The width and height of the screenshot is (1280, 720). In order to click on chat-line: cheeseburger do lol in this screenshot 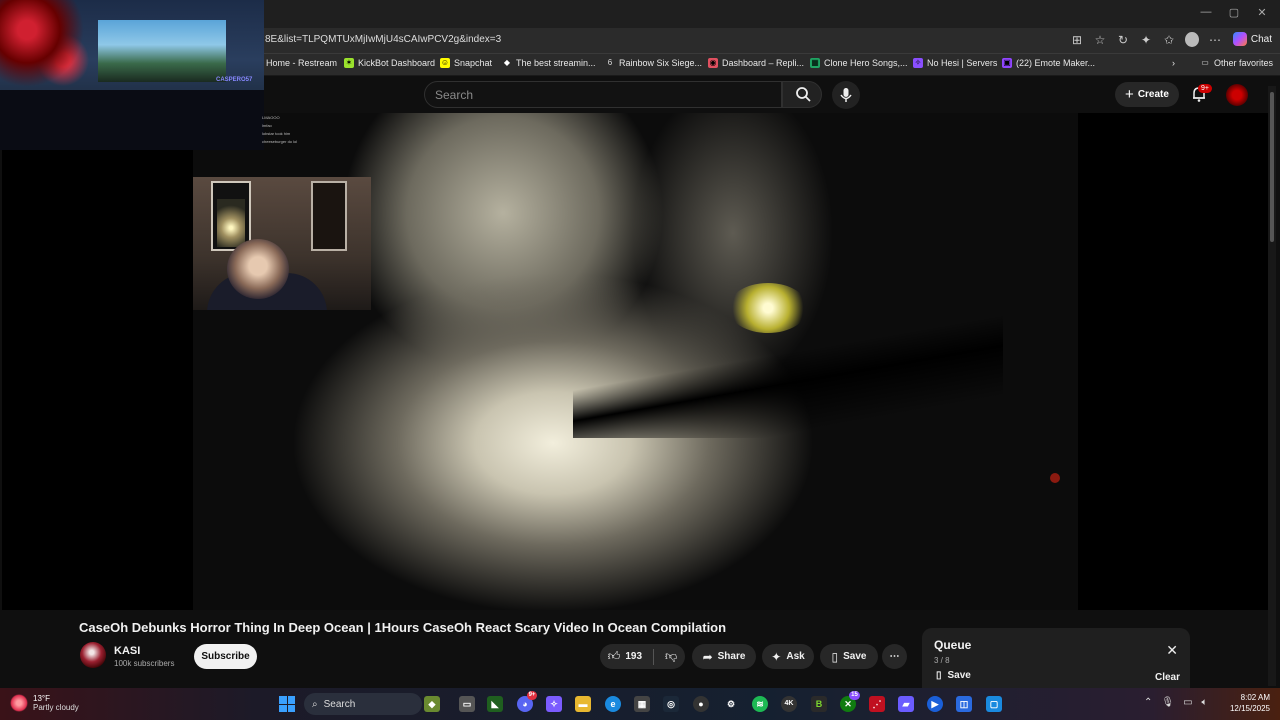, I will do `click(280, 141)`.